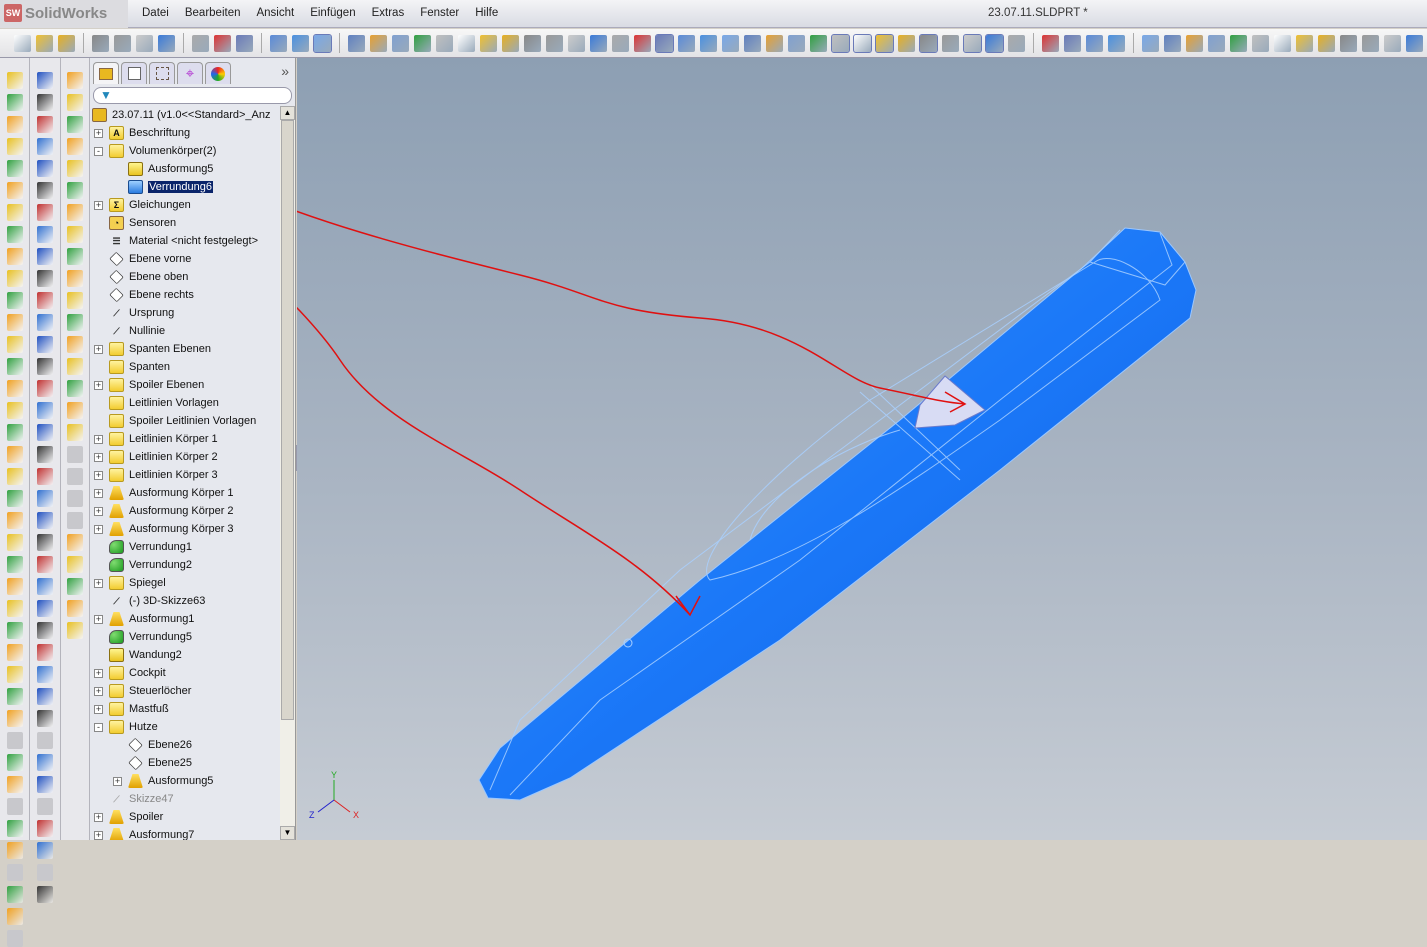 This screenshot has width=1427, height=947. Describe the element at coordinates (185, 655) in the screenshot. I see `tree-item: Wandung2` at that location.